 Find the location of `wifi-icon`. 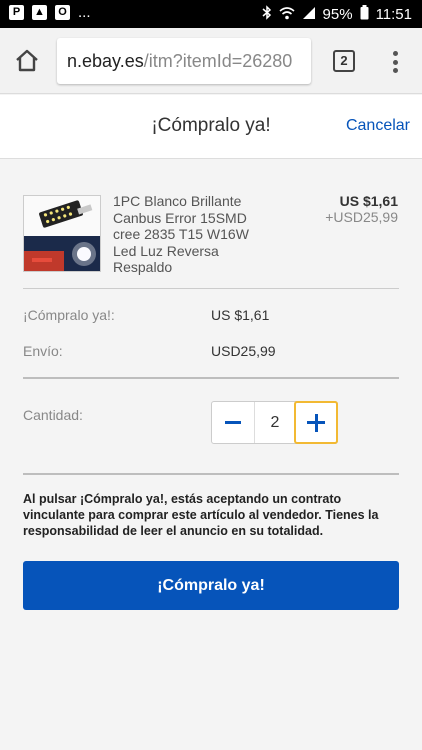

wifi-icon is located at coordinates (287, 14).